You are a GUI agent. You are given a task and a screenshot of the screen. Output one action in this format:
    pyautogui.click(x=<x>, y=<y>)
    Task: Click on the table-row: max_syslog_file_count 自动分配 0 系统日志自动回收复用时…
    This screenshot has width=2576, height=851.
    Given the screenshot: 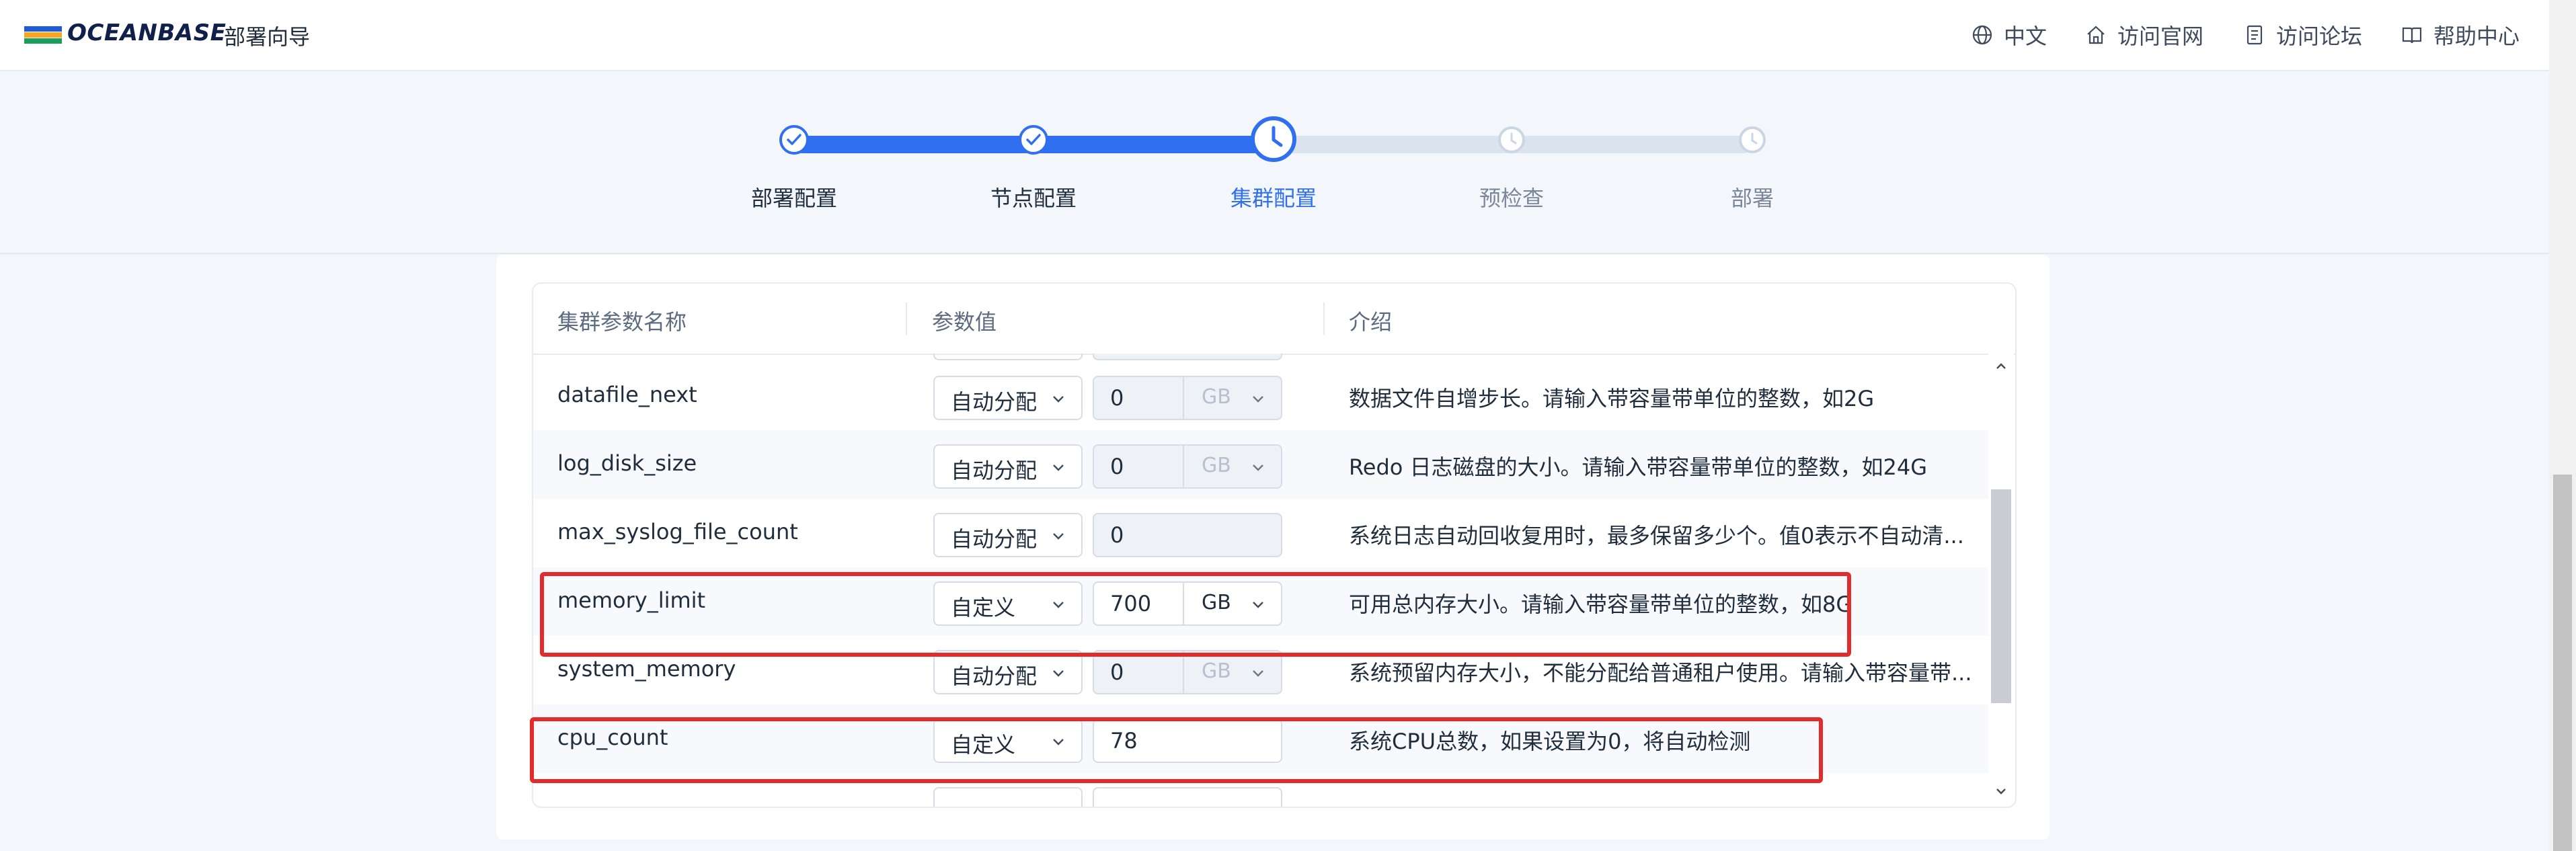 What is the action you would take?
    pyautogui.click(x=1261, y=533)
    